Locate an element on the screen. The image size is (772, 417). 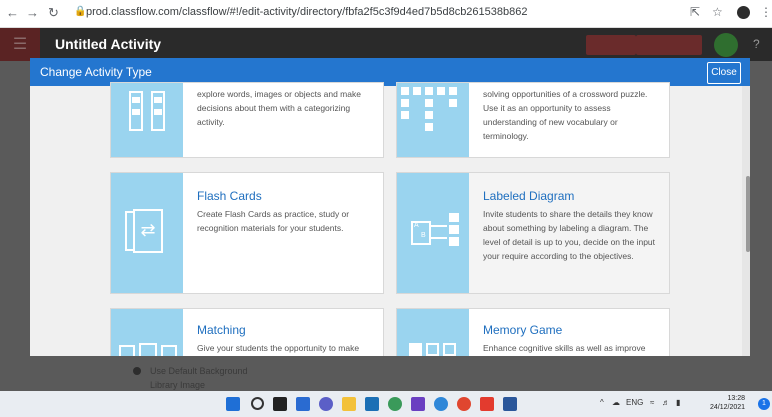
activity-title: Untitled Activity is located at coordinates (108, 44).